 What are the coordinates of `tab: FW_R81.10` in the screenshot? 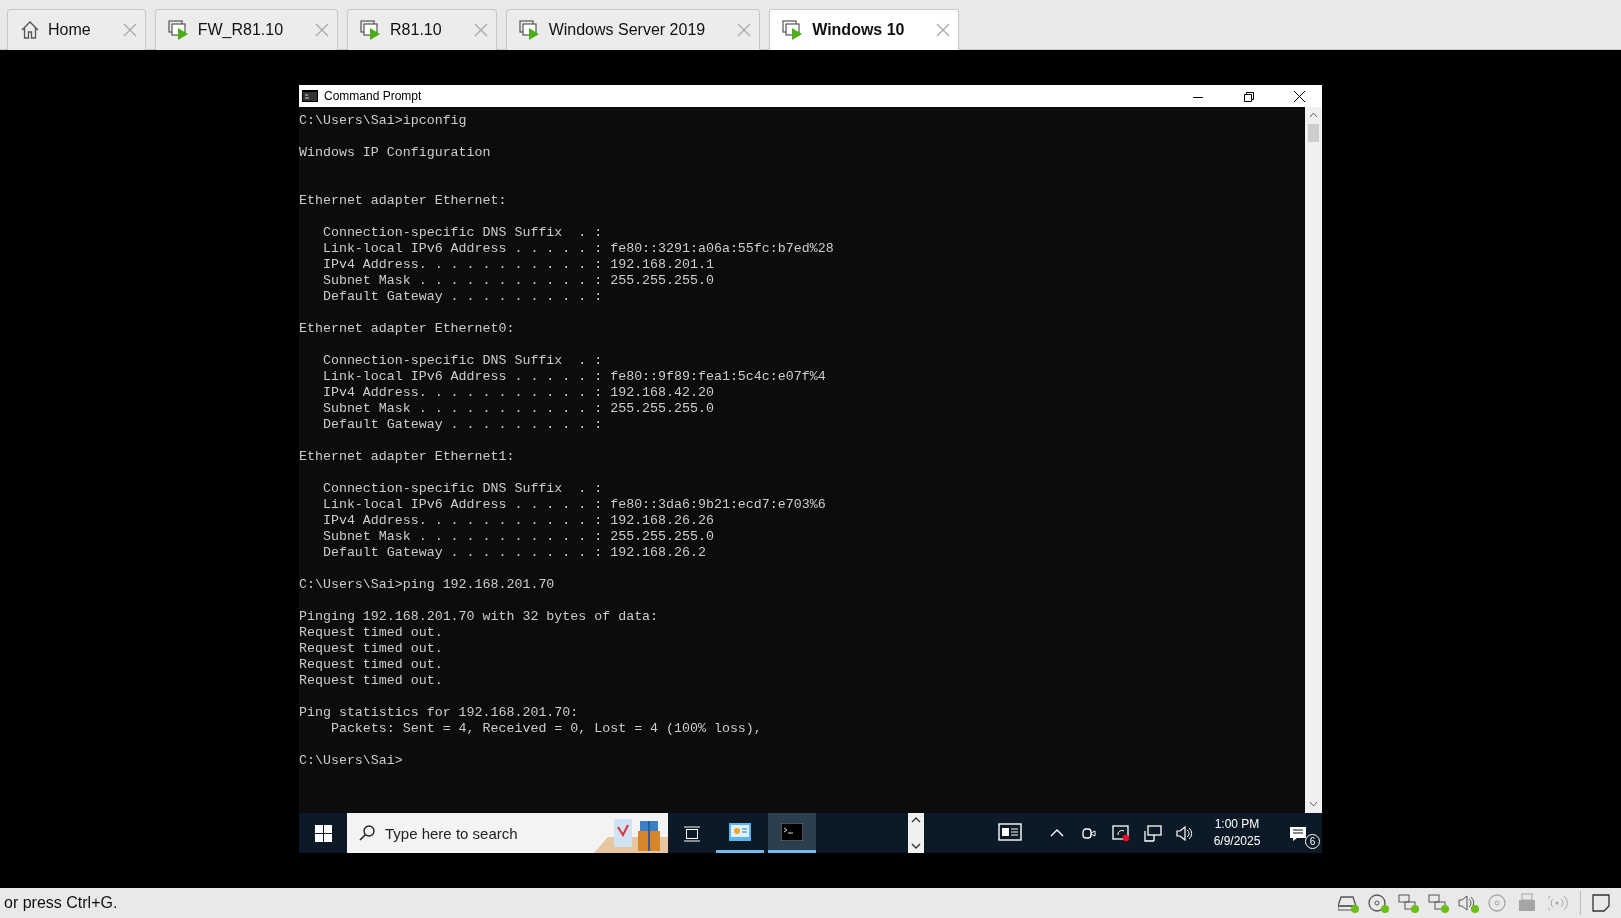 It's located at (246, 29).